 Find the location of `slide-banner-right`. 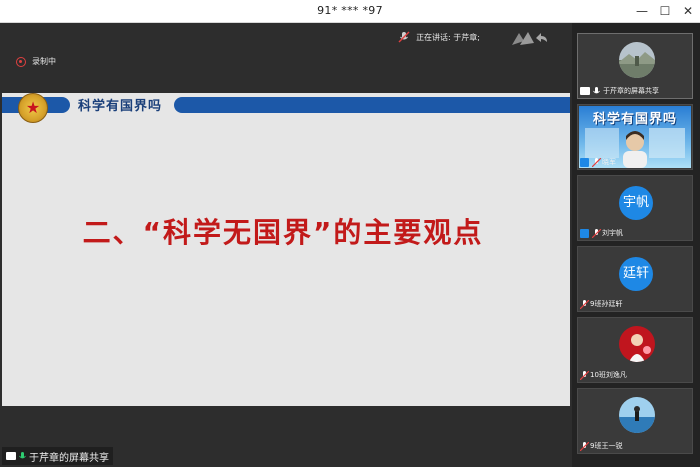

slide-banner-right is located at coordinates (372, 105).